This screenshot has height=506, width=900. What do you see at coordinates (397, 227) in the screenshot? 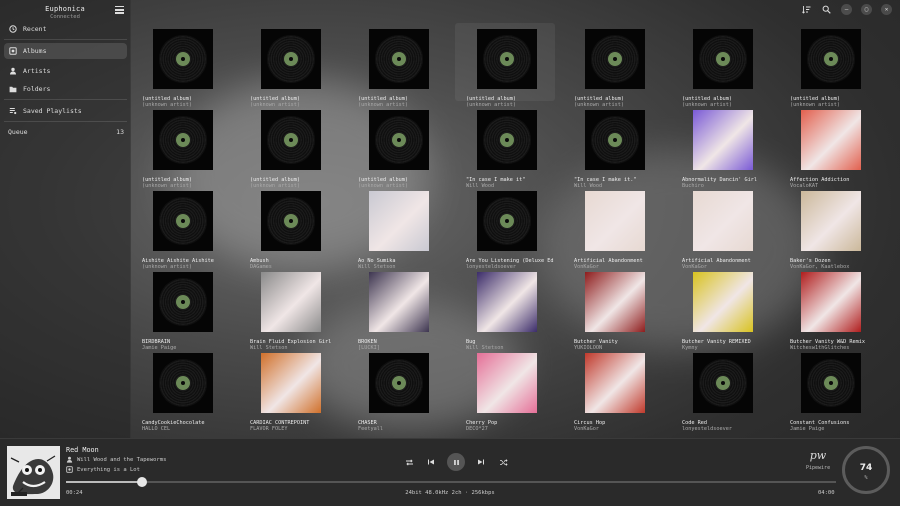
I see `album-card: Ao No Sumika Will Stetson` at bounding box center [397, 227].